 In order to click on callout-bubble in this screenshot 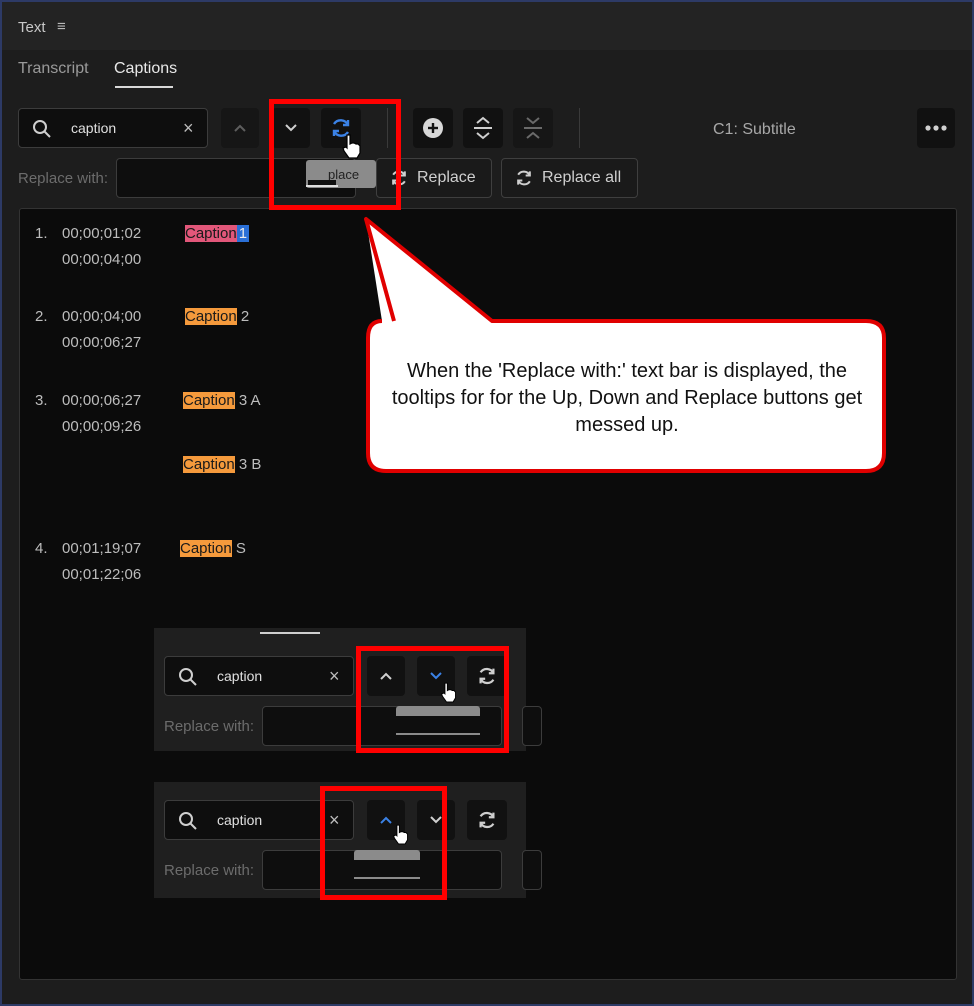, I will do `click(625, 345)`.